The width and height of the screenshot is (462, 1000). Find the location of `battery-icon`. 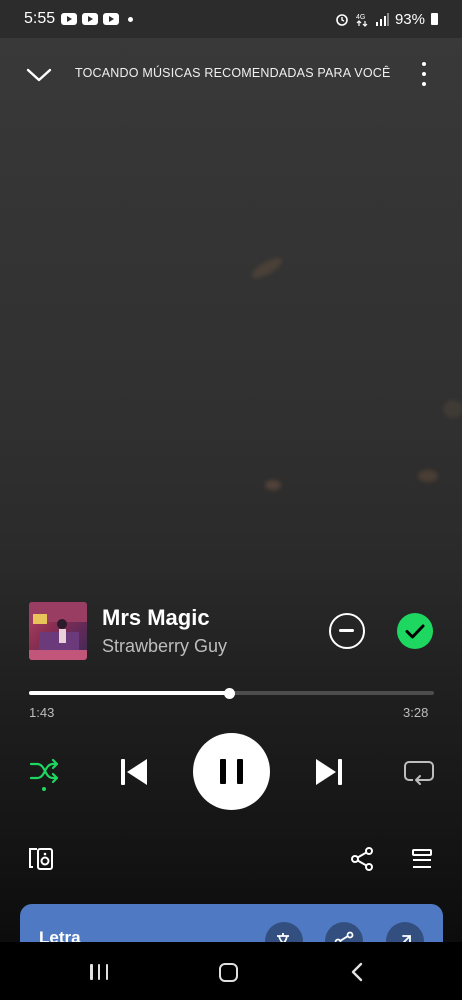

battery-icon is located at coordinates (434, 19).